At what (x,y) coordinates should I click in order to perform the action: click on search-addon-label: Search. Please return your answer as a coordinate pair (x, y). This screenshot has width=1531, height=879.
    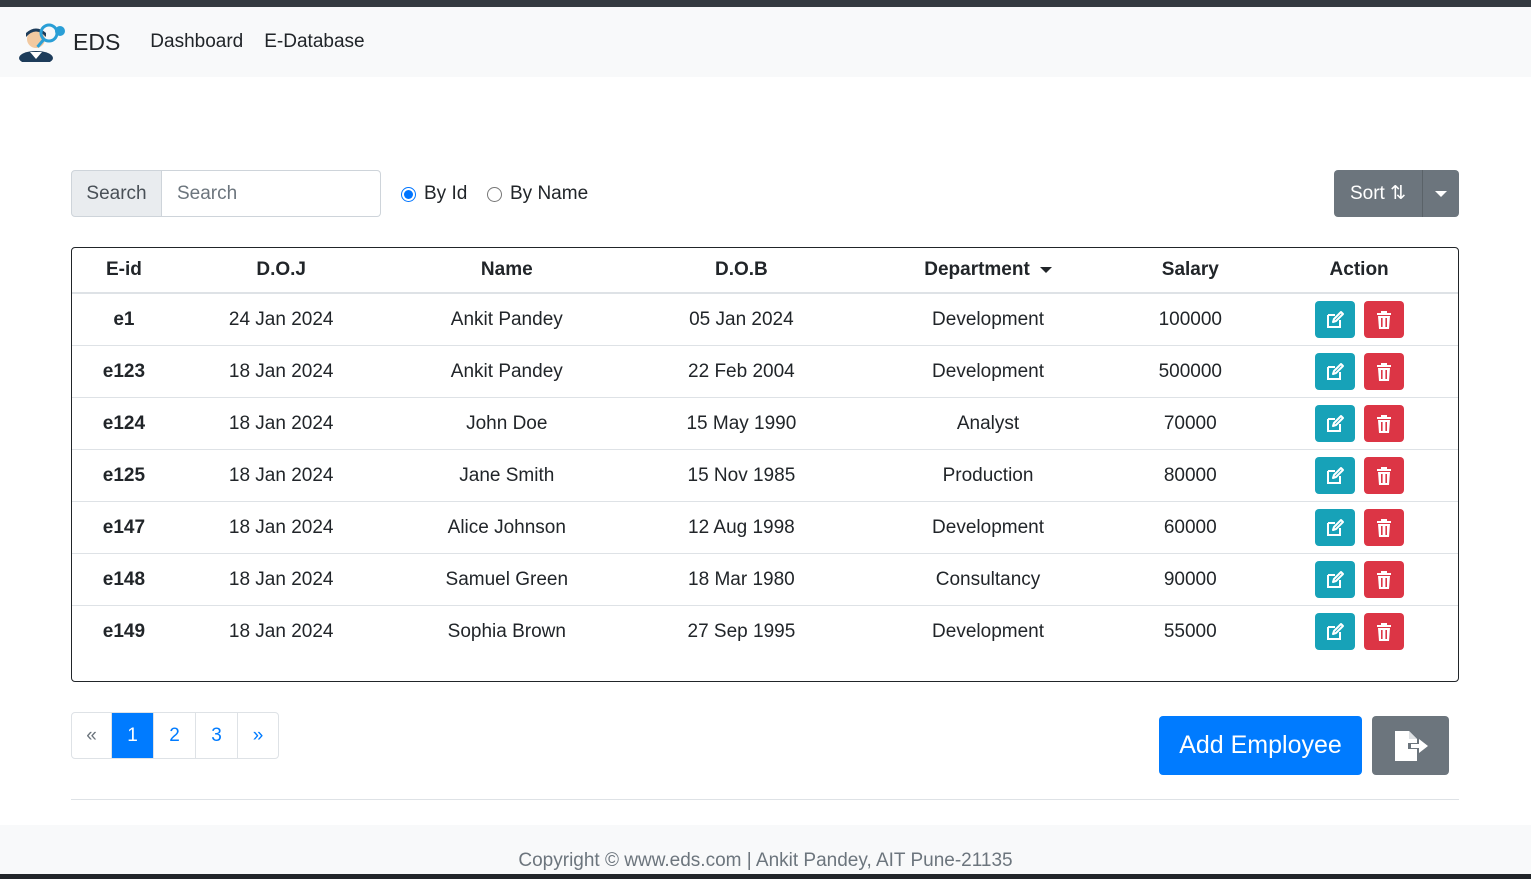
    Looking at the image, I should click on (116, 193).